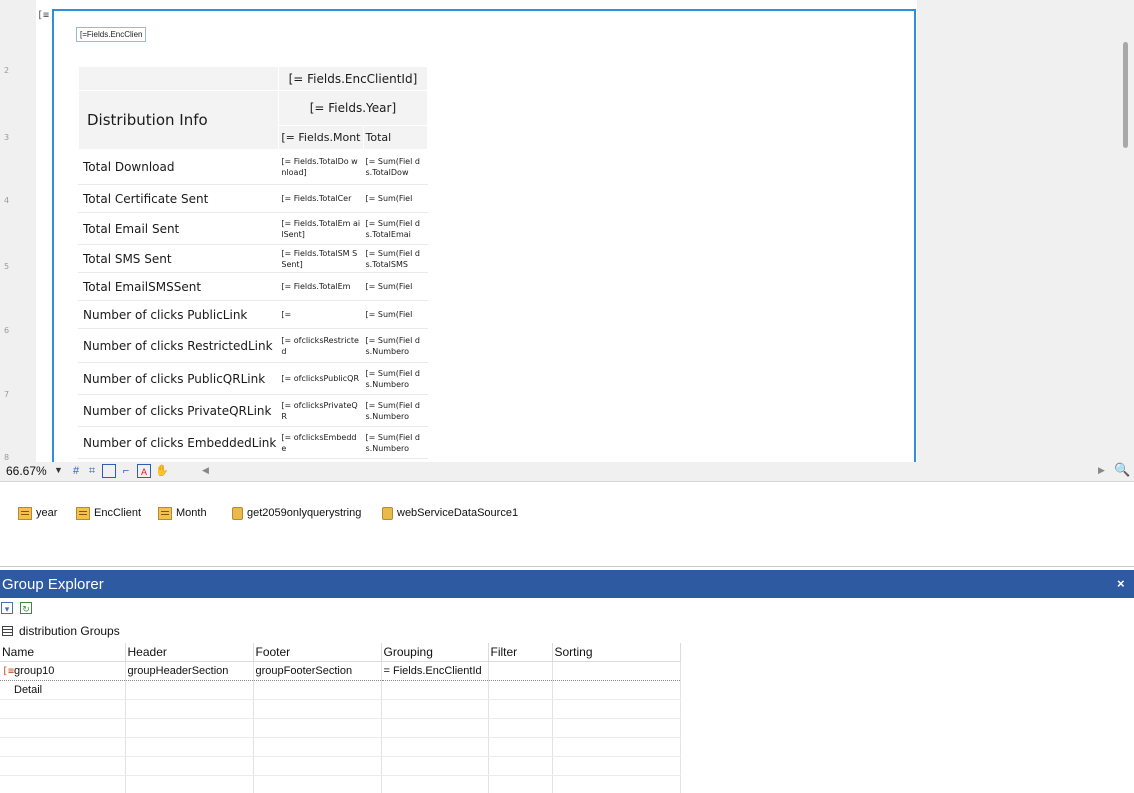  Describe the element at coordinates (178, 167) in the screenshot. I see `row-label: Total Download` at that location.